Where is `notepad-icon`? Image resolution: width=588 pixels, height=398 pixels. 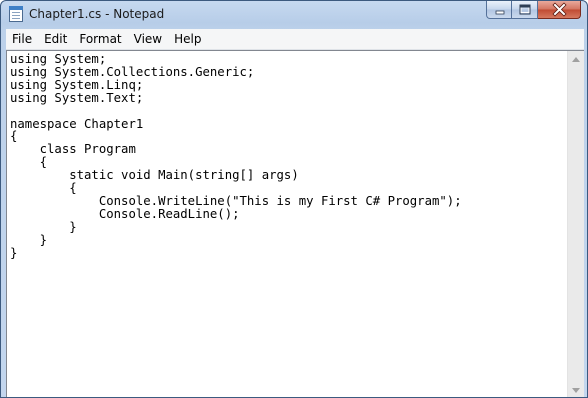
notepad-icon is located at coordinates (16, 14).